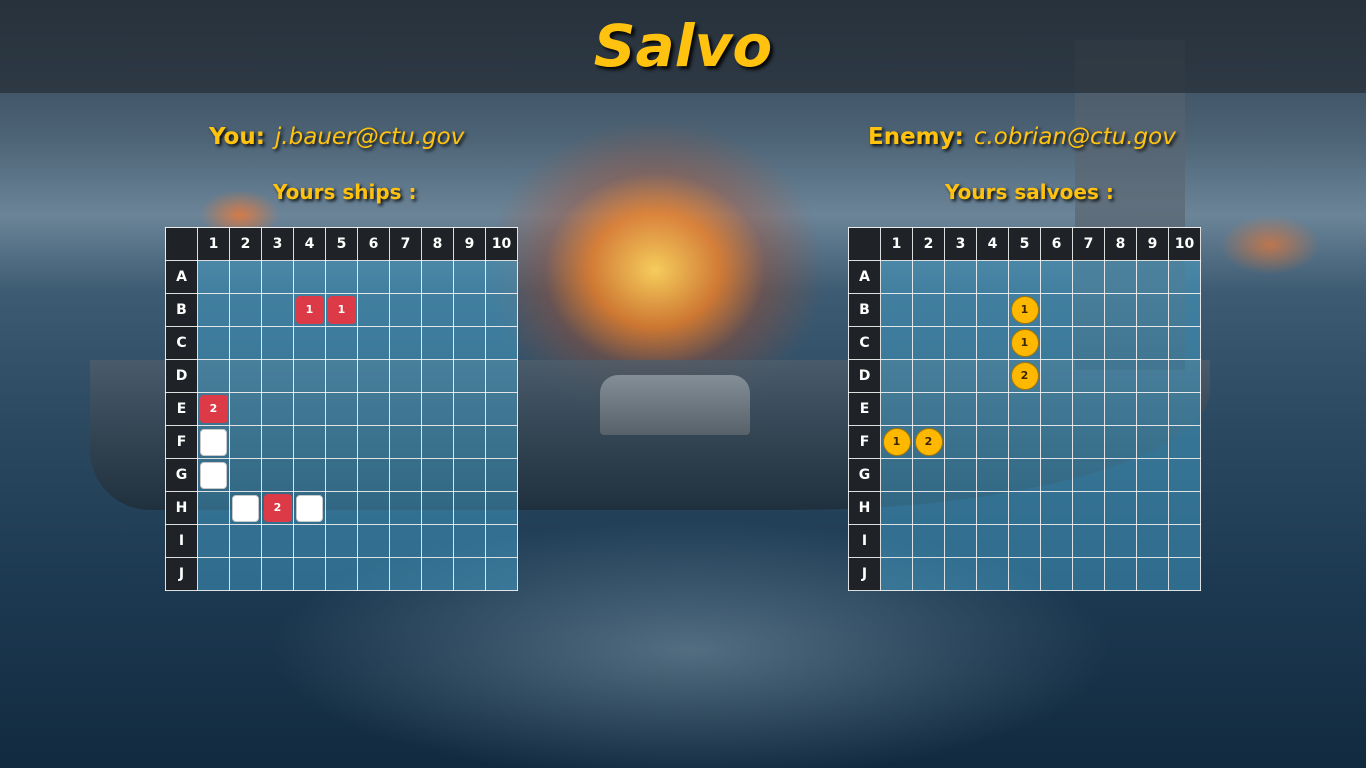 Image resolution: width=1366 pixels, height=768 pixels. I want to click on grid-cell-D6, so click(373, 376).